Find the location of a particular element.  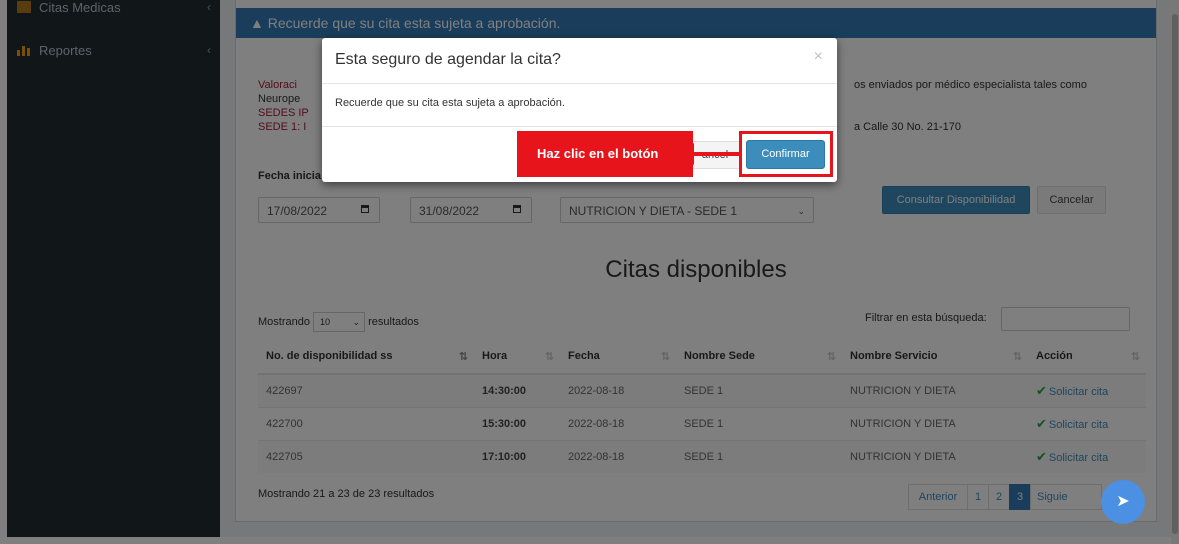

instruction-callout: Haz clic en el botón is located at coordinates (605, 154).